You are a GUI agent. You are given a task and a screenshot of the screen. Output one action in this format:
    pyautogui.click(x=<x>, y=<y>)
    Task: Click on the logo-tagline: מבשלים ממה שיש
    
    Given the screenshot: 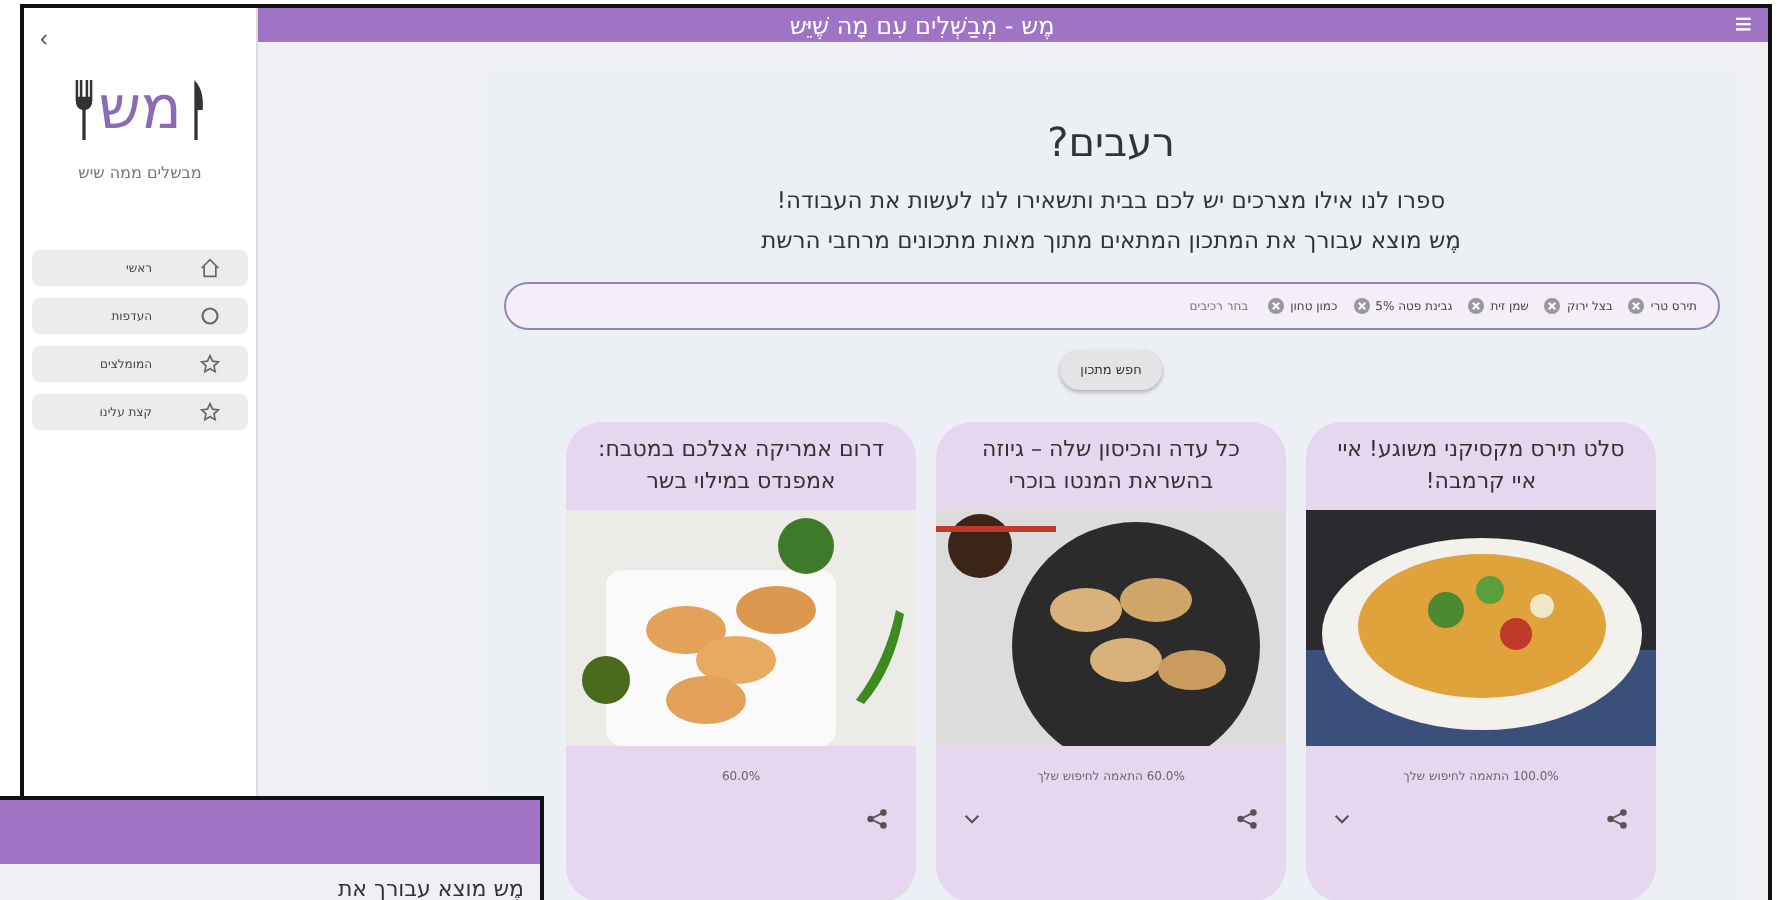 What is the action you would take?
    pyautogui.click(x=140, y=173)
    